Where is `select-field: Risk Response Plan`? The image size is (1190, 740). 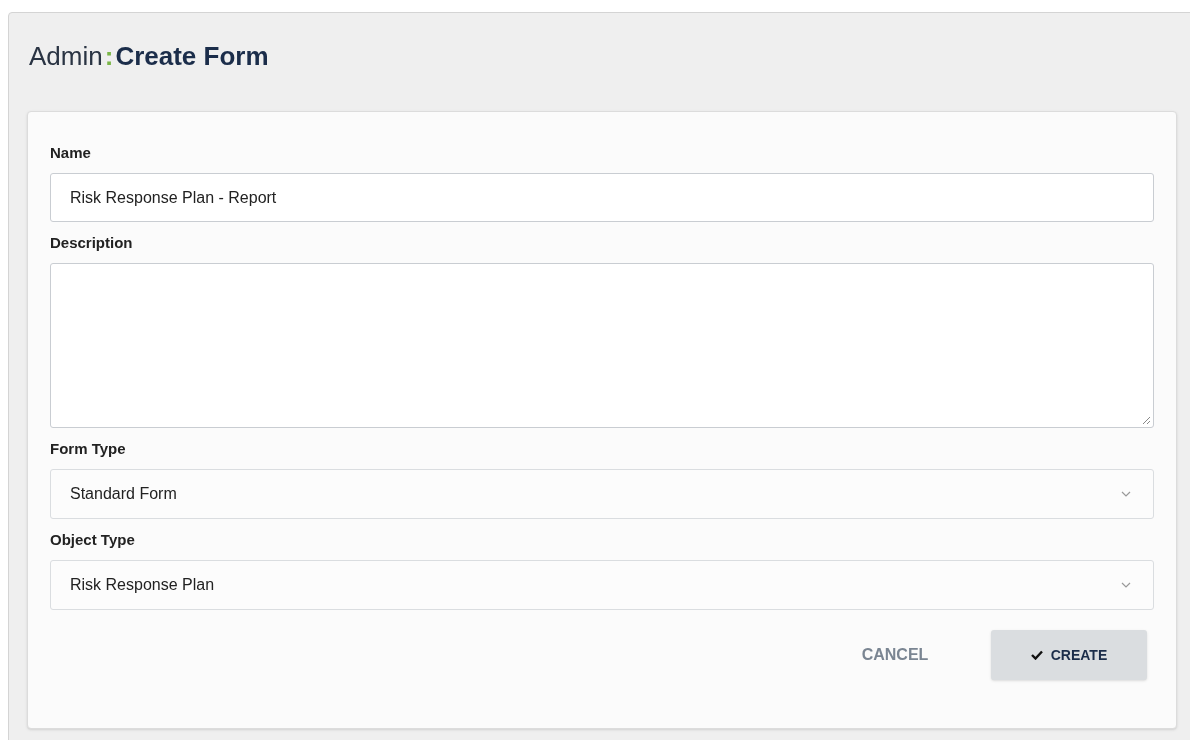
select-field: Risk Response Plan is located at coordinates (602, 585).